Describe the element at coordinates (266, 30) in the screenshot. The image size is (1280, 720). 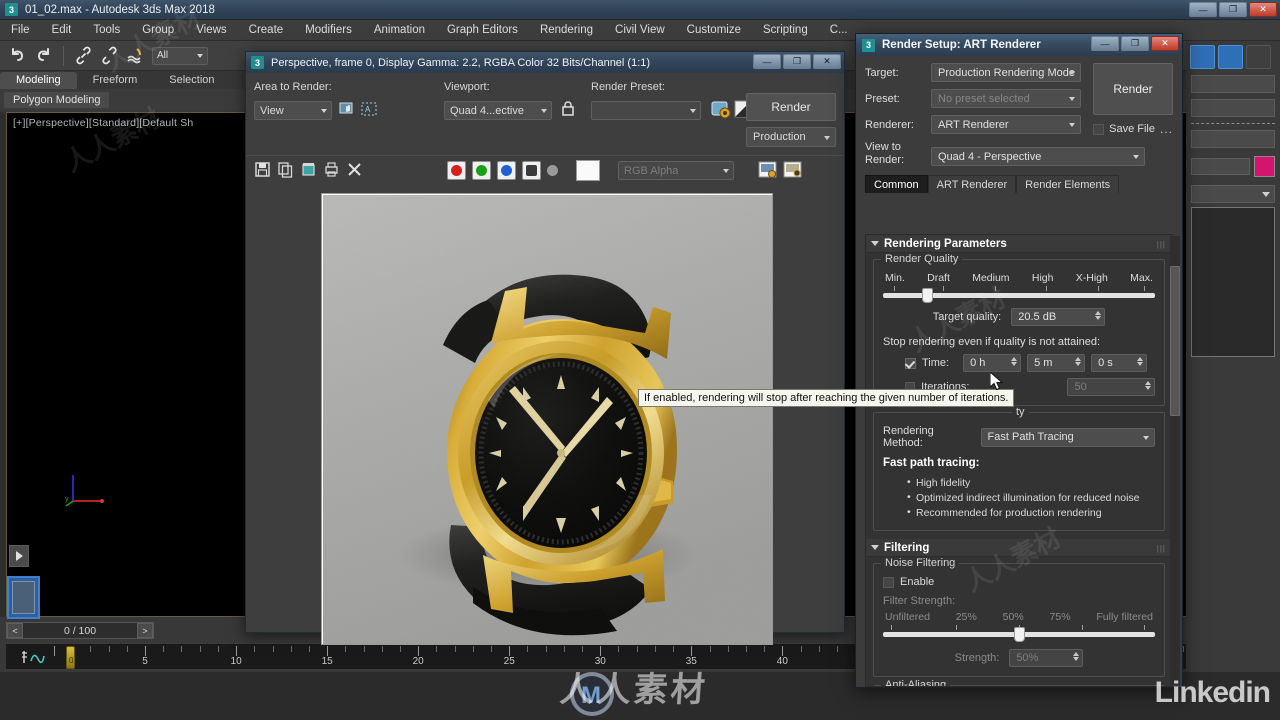
I see `menu-item-create: Create` at that location.